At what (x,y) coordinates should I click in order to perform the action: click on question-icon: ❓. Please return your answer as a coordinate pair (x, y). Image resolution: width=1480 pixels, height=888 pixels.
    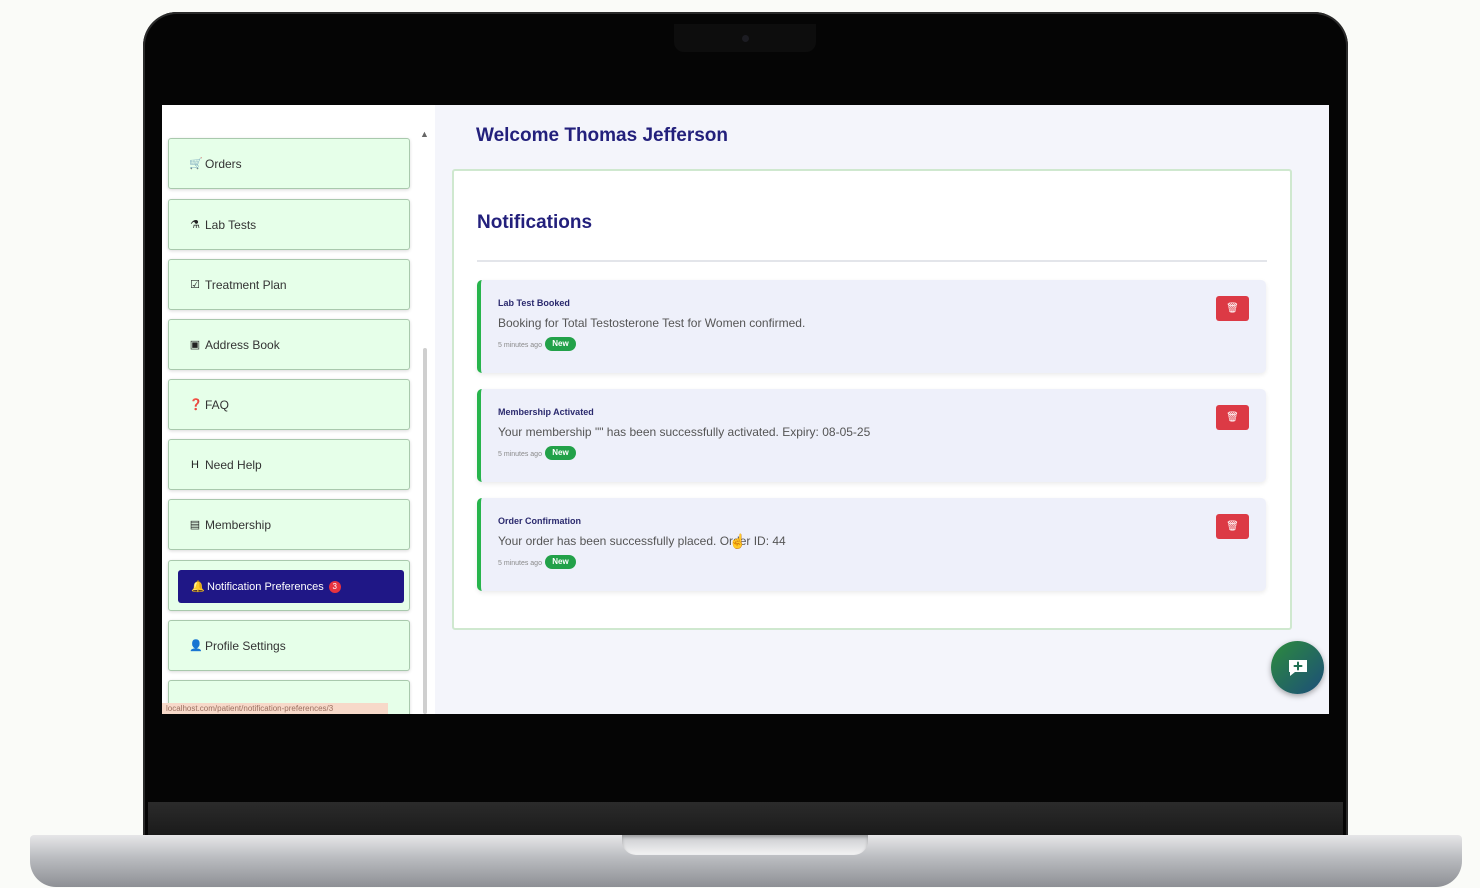
    Looking at the image, I should click on (196, 405).